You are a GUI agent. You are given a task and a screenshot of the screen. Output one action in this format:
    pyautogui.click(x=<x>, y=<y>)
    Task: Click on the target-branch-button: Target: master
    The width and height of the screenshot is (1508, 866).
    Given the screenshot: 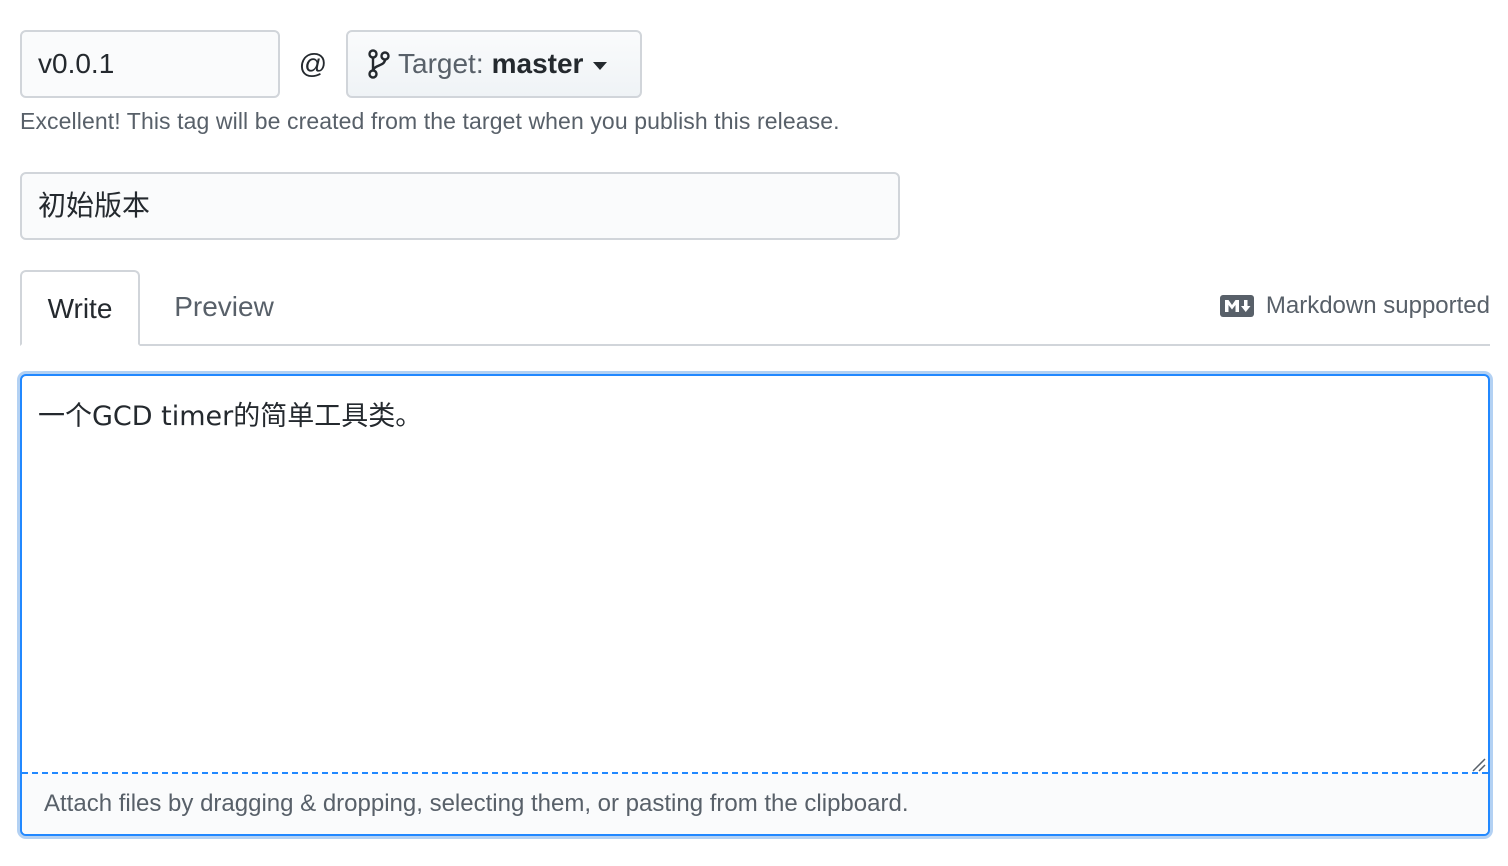 What is the action you would take?
    pyautogui.click(x=494, y=64)
    